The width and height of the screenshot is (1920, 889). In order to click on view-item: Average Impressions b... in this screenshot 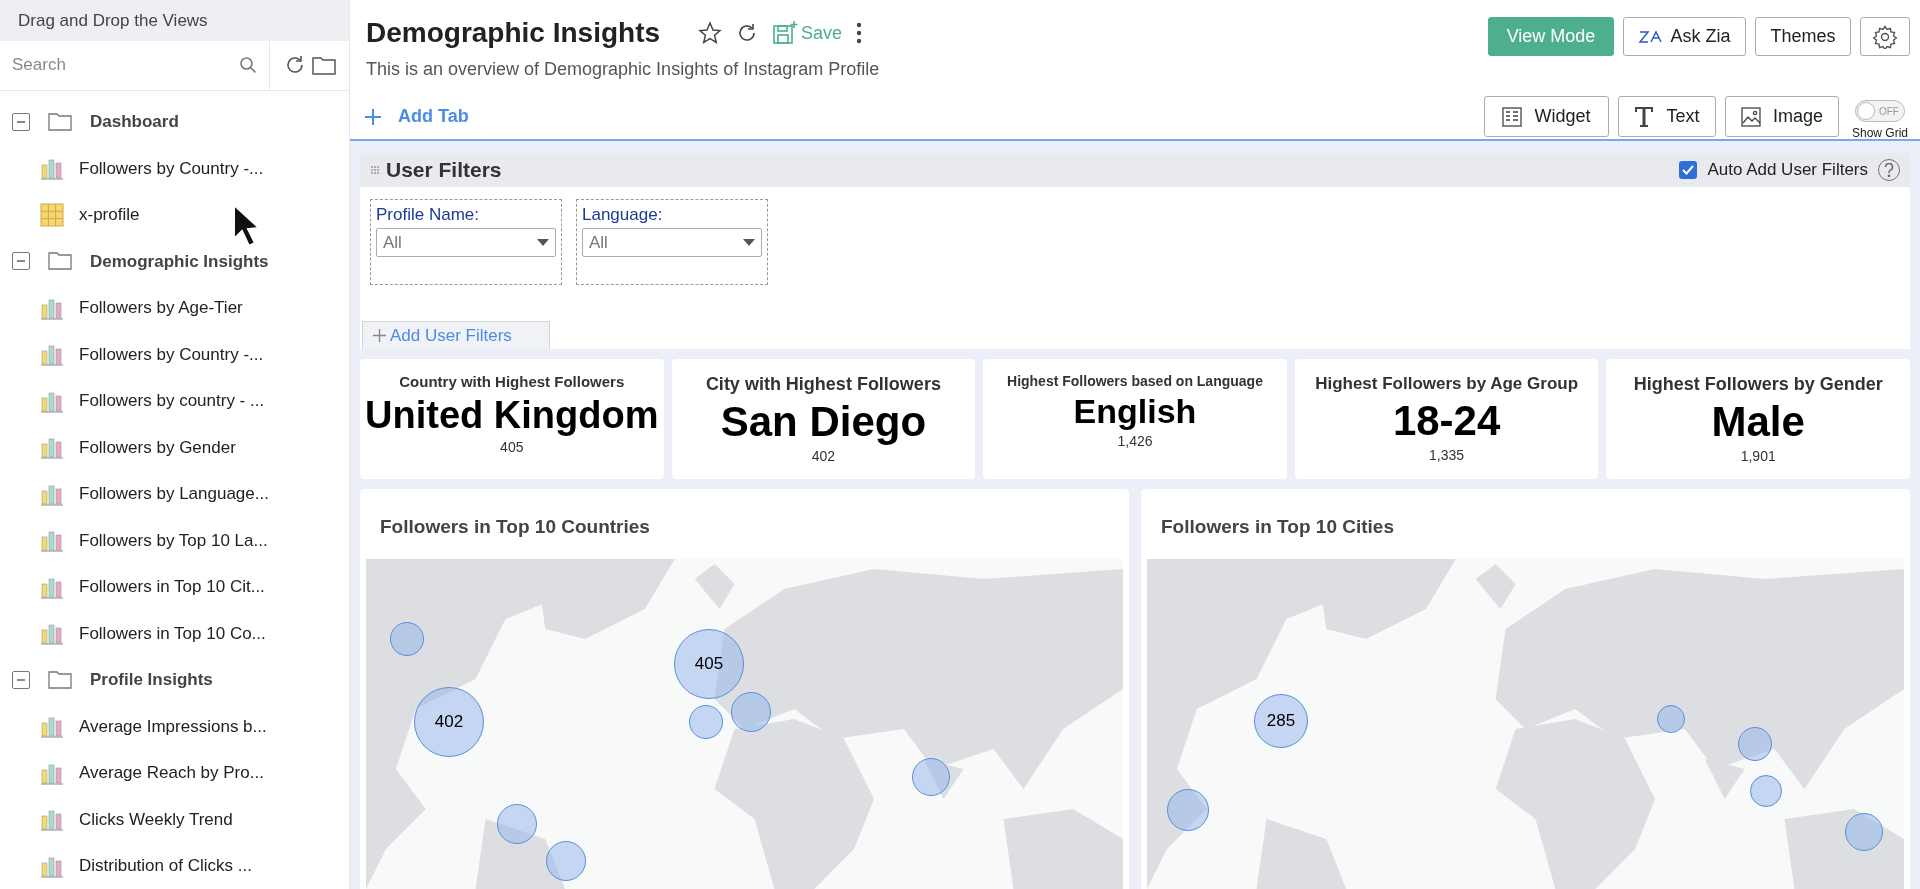, I will do `click(173, 726)`.